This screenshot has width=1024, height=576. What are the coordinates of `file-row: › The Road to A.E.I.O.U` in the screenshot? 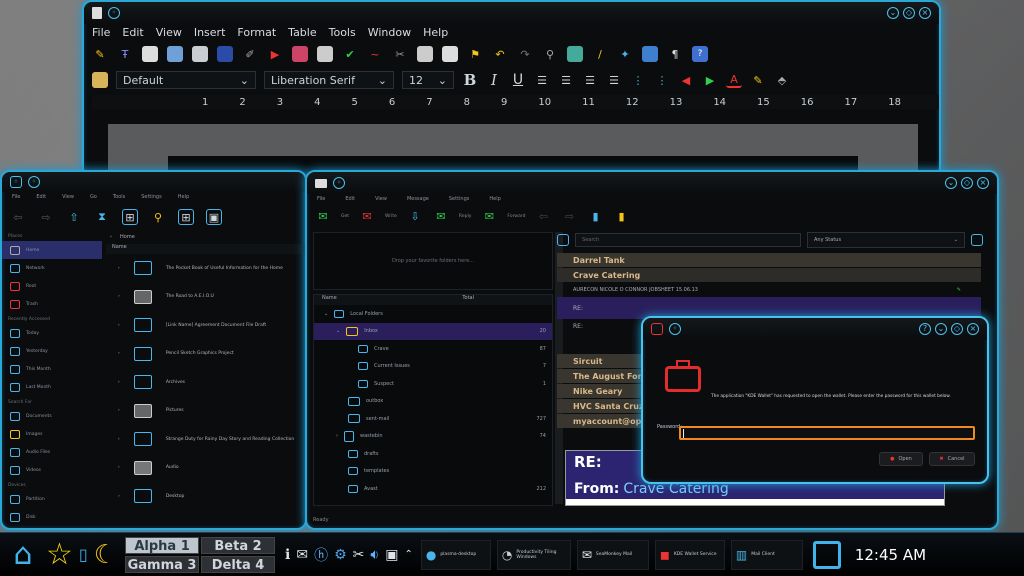 It's located at (205, 297).